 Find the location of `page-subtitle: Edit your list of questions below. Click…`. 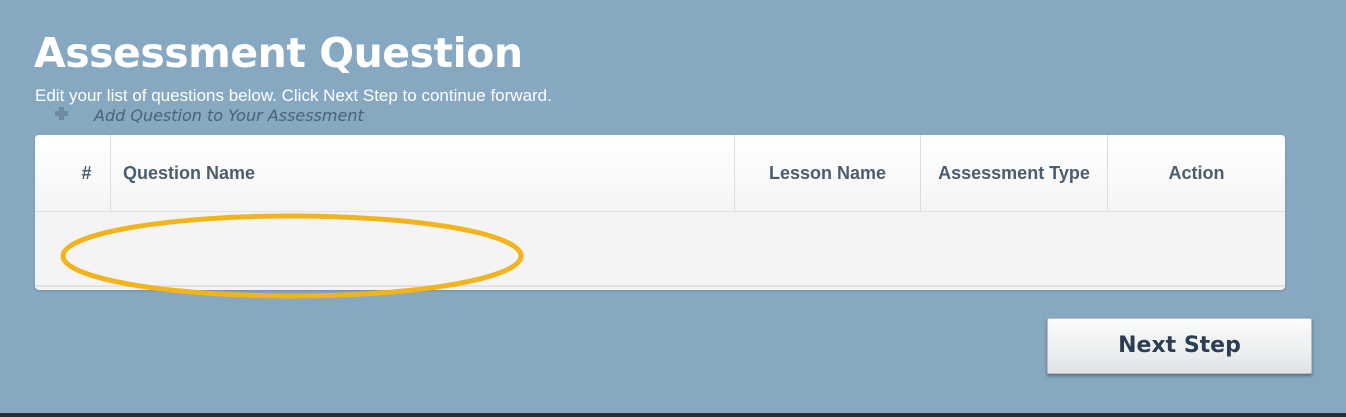

page-subtitle: Edit your list of questions below. Click… is located at coordinates (293, 95).